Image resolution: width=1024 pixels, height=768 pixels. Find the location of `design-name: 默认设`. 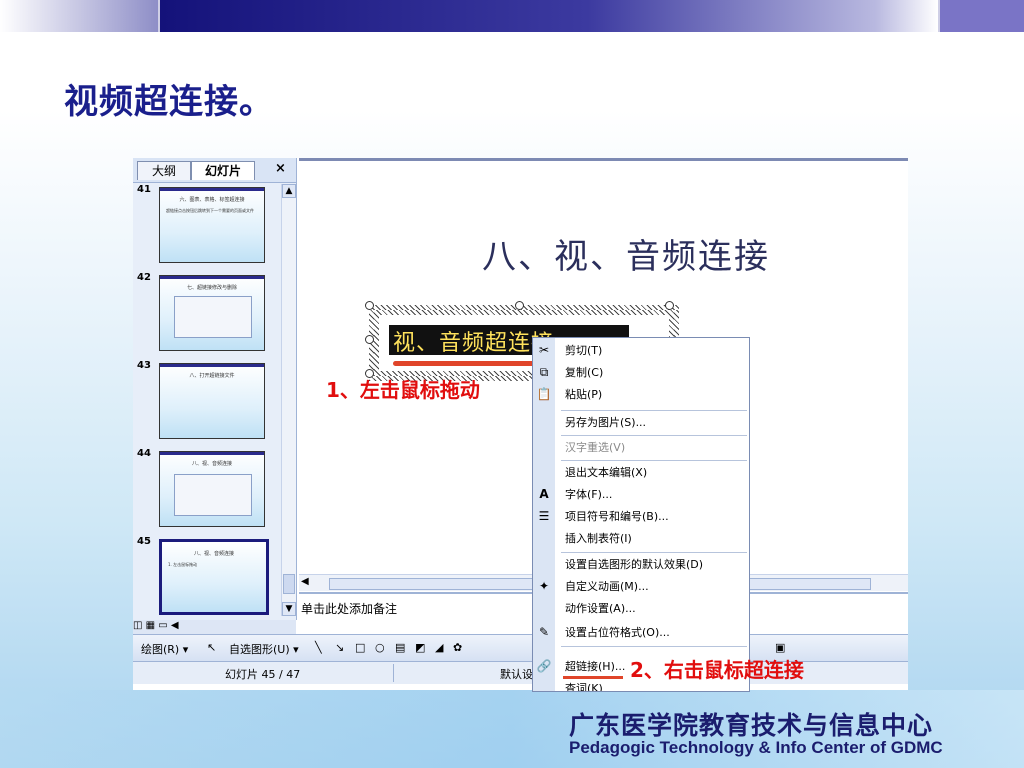

design-name: 默认设 is located at coordinates (516, 674).